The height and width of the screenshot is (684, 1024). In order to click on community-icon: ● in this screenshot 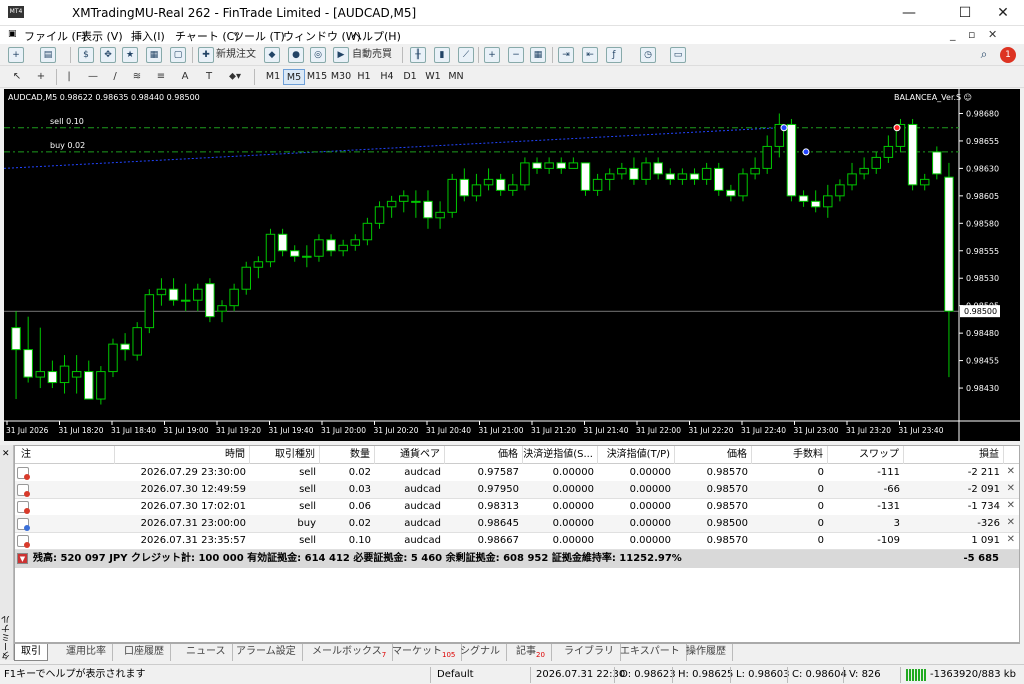, I will do `click(296, 55)`.